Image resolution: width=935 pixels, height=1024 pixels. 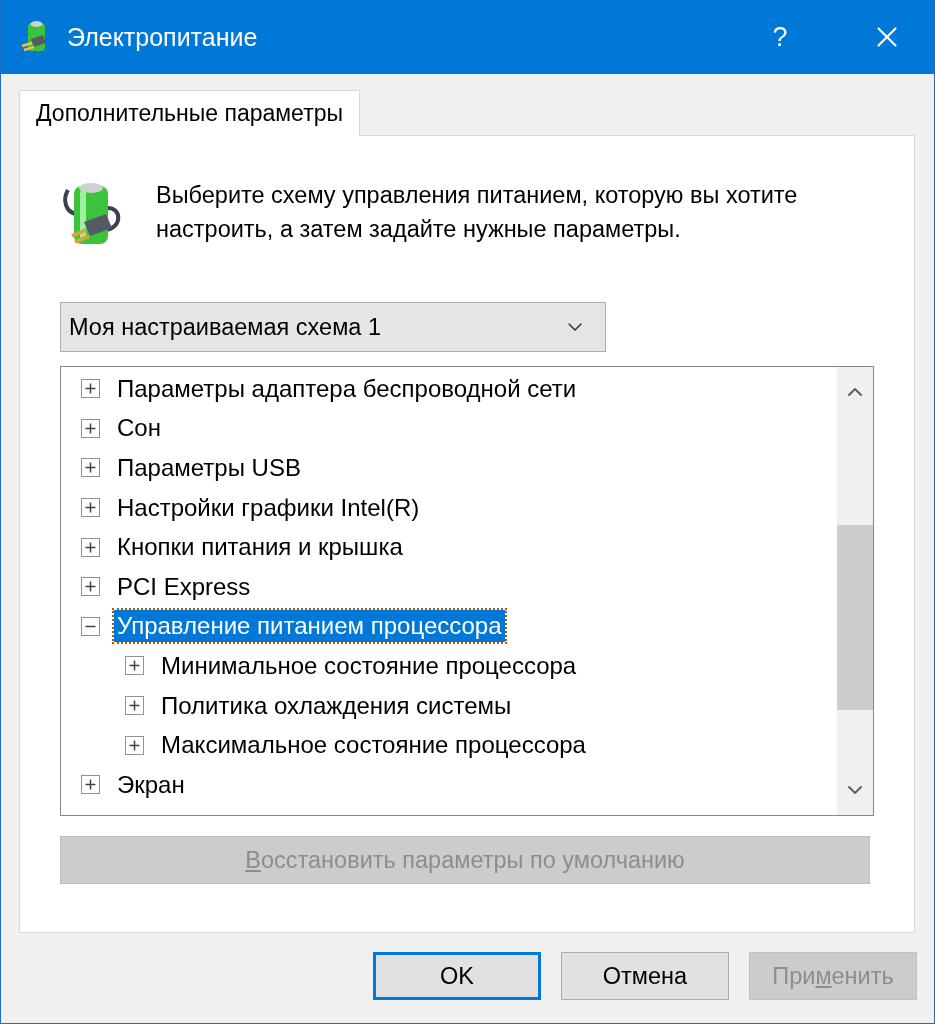 I want to click on tree-item: Экран, so click(x=151, y=784).